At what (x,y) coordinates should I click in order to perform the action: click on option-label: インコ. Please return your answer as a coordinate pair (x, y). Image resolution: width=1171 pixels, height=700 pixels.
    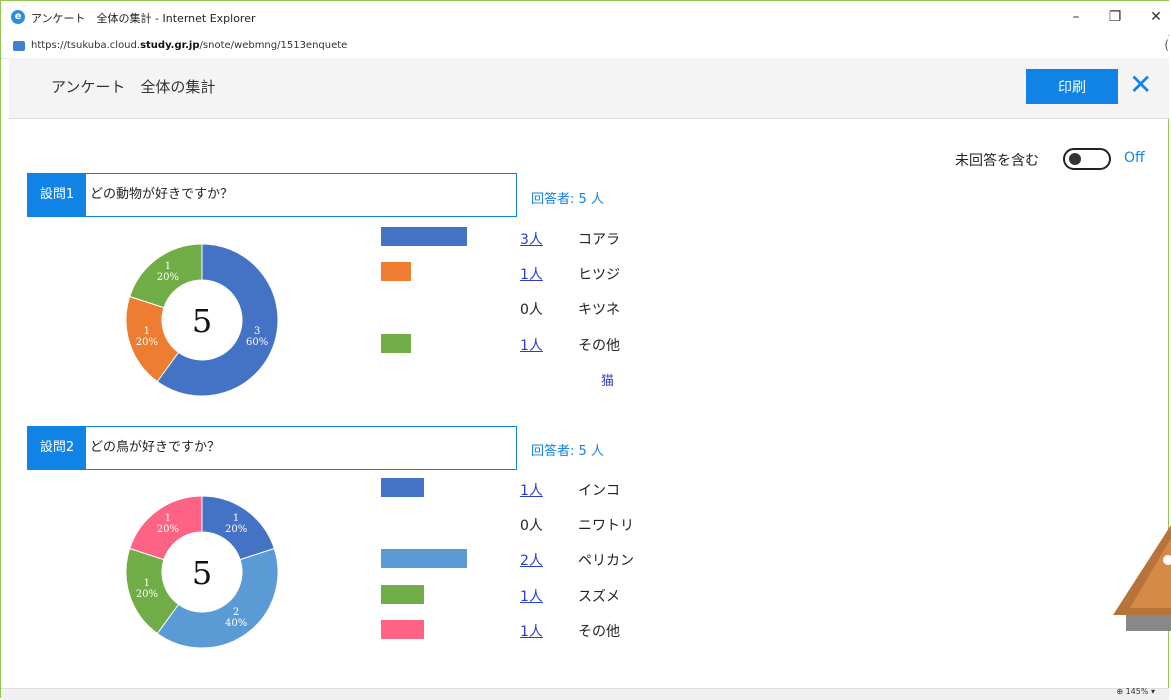
    Looking at the image, I should click on (599, 491).